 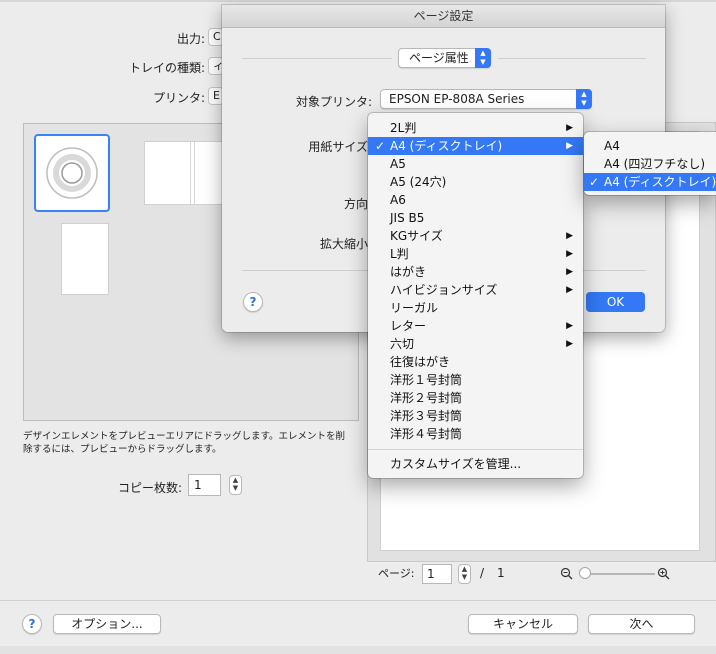 I want to click on menu-item-hi-vision: ハイビジョンサイズ ▶, so click(x=475, y=290).